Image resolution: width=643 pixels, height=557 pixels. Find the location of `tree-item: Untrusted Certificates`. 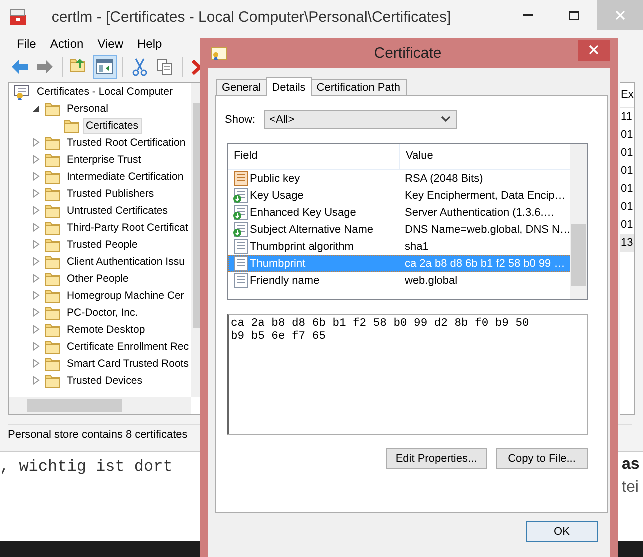

tree-item: Untrusted Certificates is located at coordinates (117, 210).